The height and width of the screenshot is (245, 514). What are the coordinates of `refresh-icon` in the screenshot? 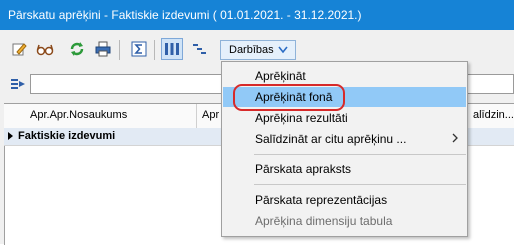 It's located at (77, 49).